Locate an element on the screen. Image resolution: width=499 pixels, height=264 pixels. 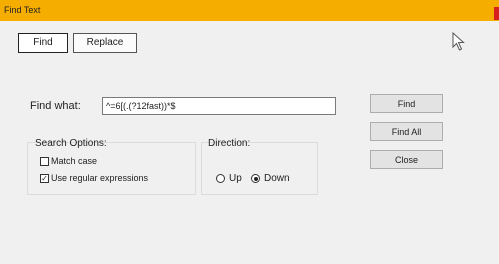
search-options-group is located at coordinates (111, 168).